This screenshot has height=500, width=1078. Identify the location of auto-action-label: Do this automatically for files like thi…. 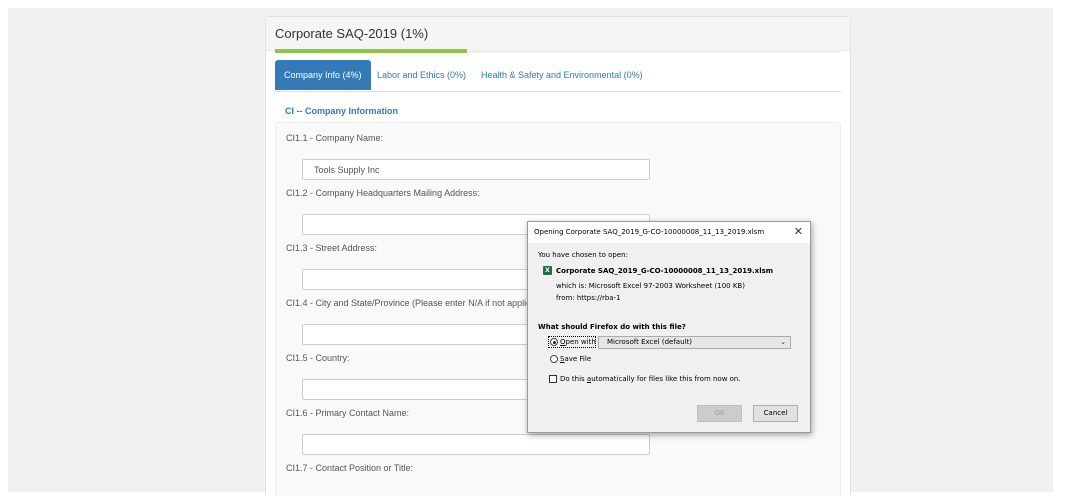
(650, 379).